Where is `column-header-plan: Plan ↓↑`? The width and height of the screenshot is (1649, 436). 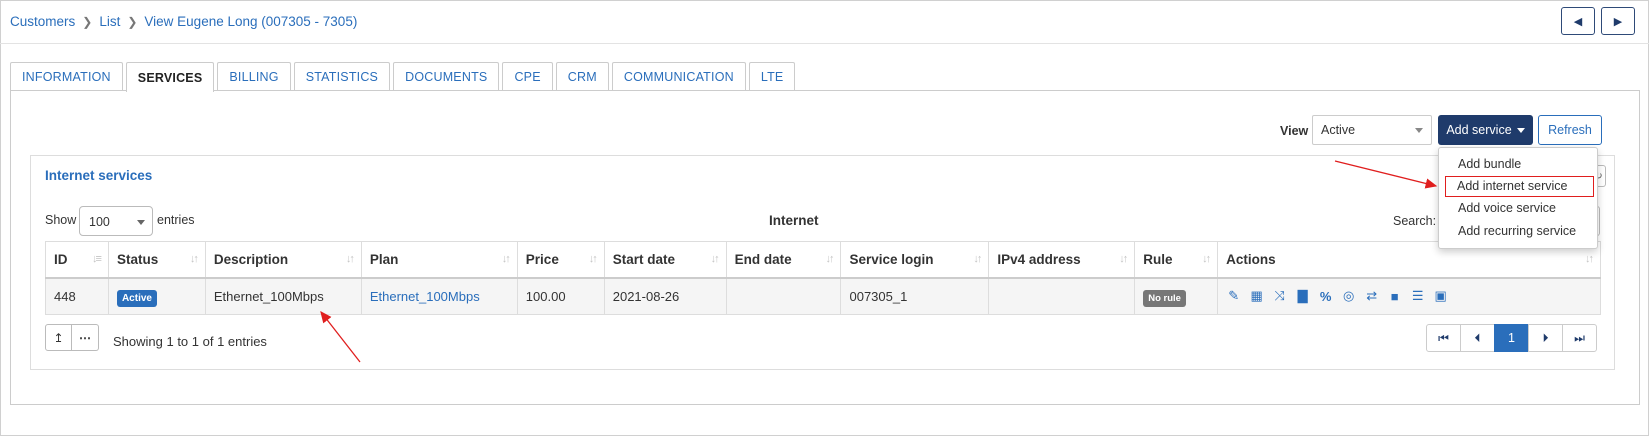 column-header-plan: Plan ↓↑ is located at coordinates (439, 260).